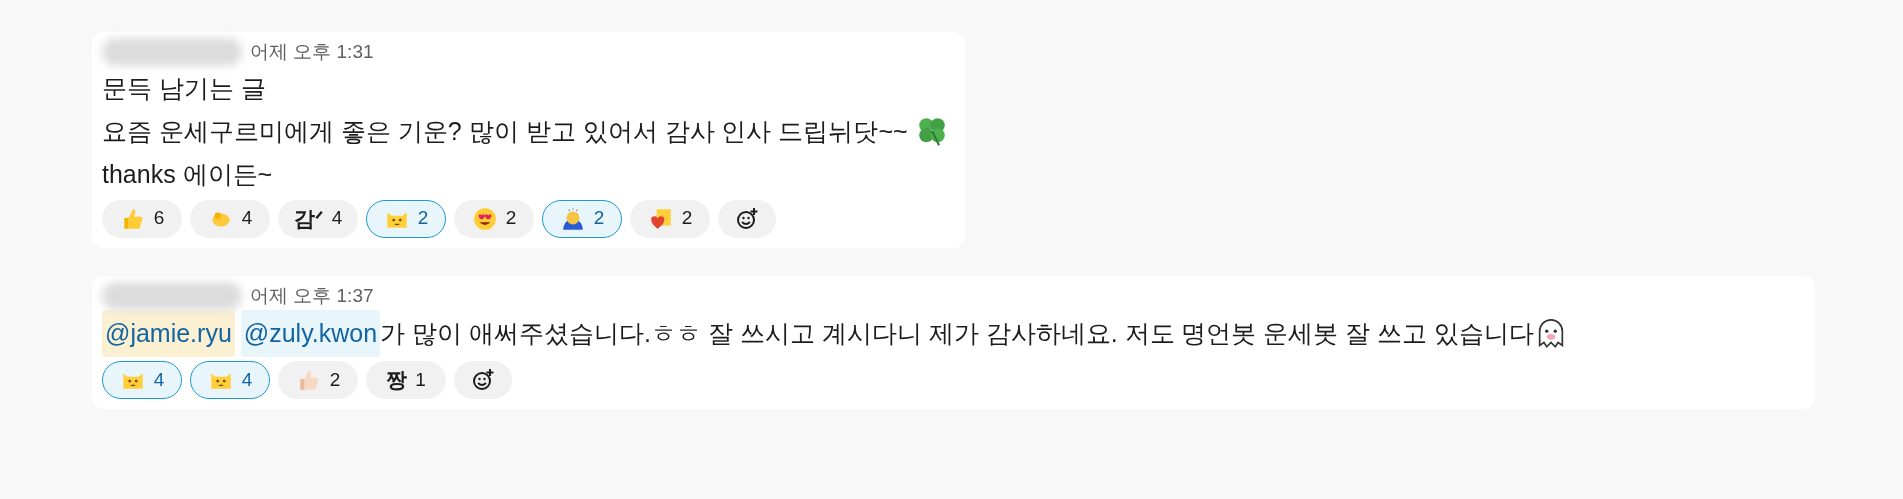 The image size is (1903, 499). Describe the element at coordinates (505, 131) in the screenshot. I see `message-text: 요즘 운세구르미에게 좋은 기운? 많이 받고 있어서 감사 인사 드립뉘닷~~` at that location.